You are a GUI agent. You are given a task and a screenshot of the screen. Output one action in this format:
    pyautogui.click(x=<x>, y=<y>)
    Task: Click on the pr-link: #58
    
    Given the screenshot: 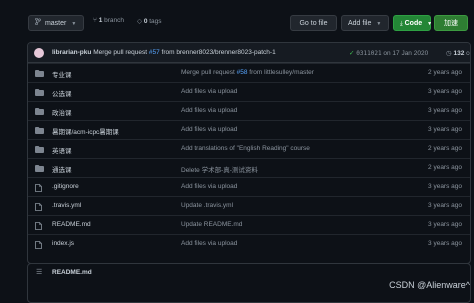 What is the action you would take?
    pyautogui.click(x=242, y=72)
    